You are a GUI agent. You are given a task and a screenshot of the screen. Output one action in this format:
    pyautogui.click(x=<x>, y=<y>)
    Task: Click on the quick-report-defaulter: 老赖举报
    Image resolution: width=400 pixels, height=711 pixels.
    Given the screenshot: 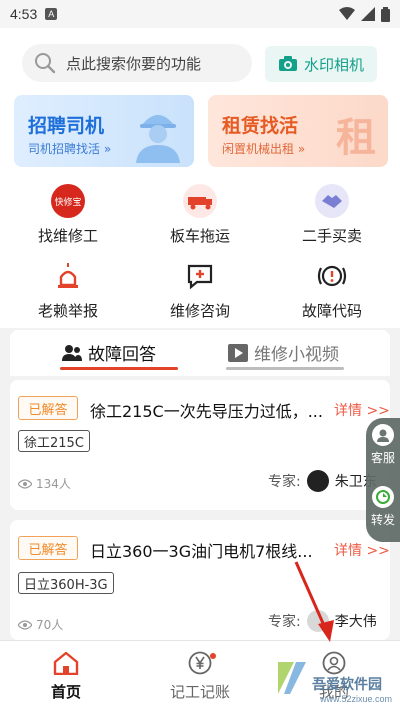 What is the action you would take?
    pyautogui.click(x=68, y=289)
    